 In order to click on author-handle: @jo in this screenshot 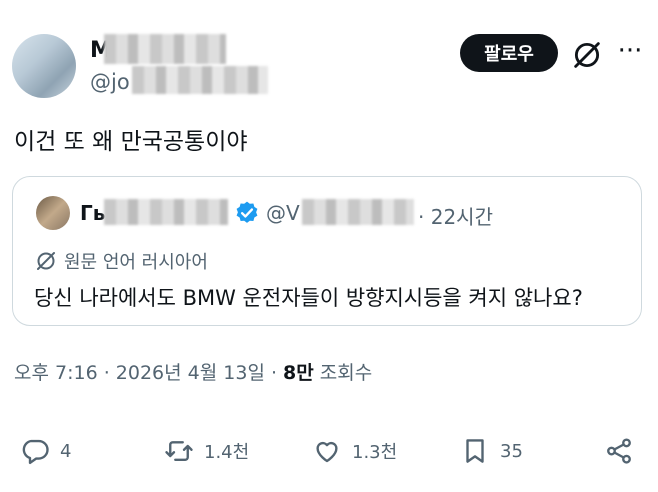, I will do `click(110, 82)`.